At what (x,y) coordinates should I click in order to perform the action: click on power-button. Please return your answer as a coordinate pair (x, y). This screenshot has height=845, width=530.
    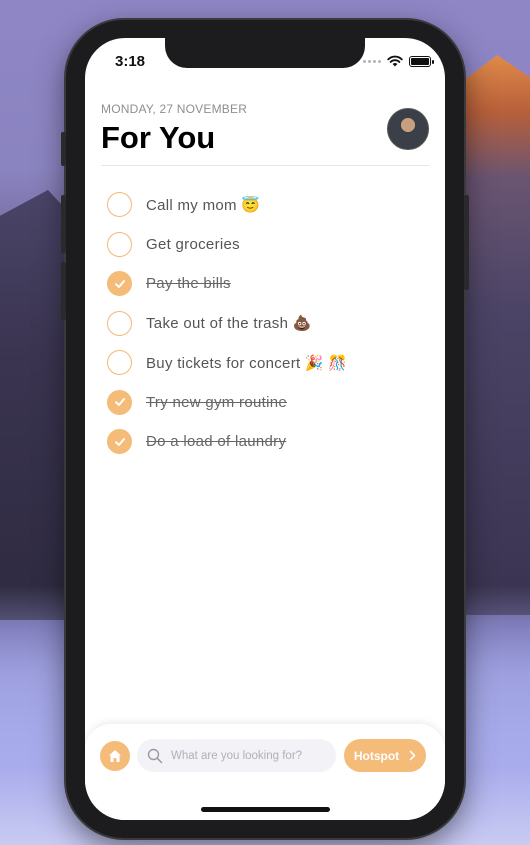
    Looking at the image, I should click on (466, 242).